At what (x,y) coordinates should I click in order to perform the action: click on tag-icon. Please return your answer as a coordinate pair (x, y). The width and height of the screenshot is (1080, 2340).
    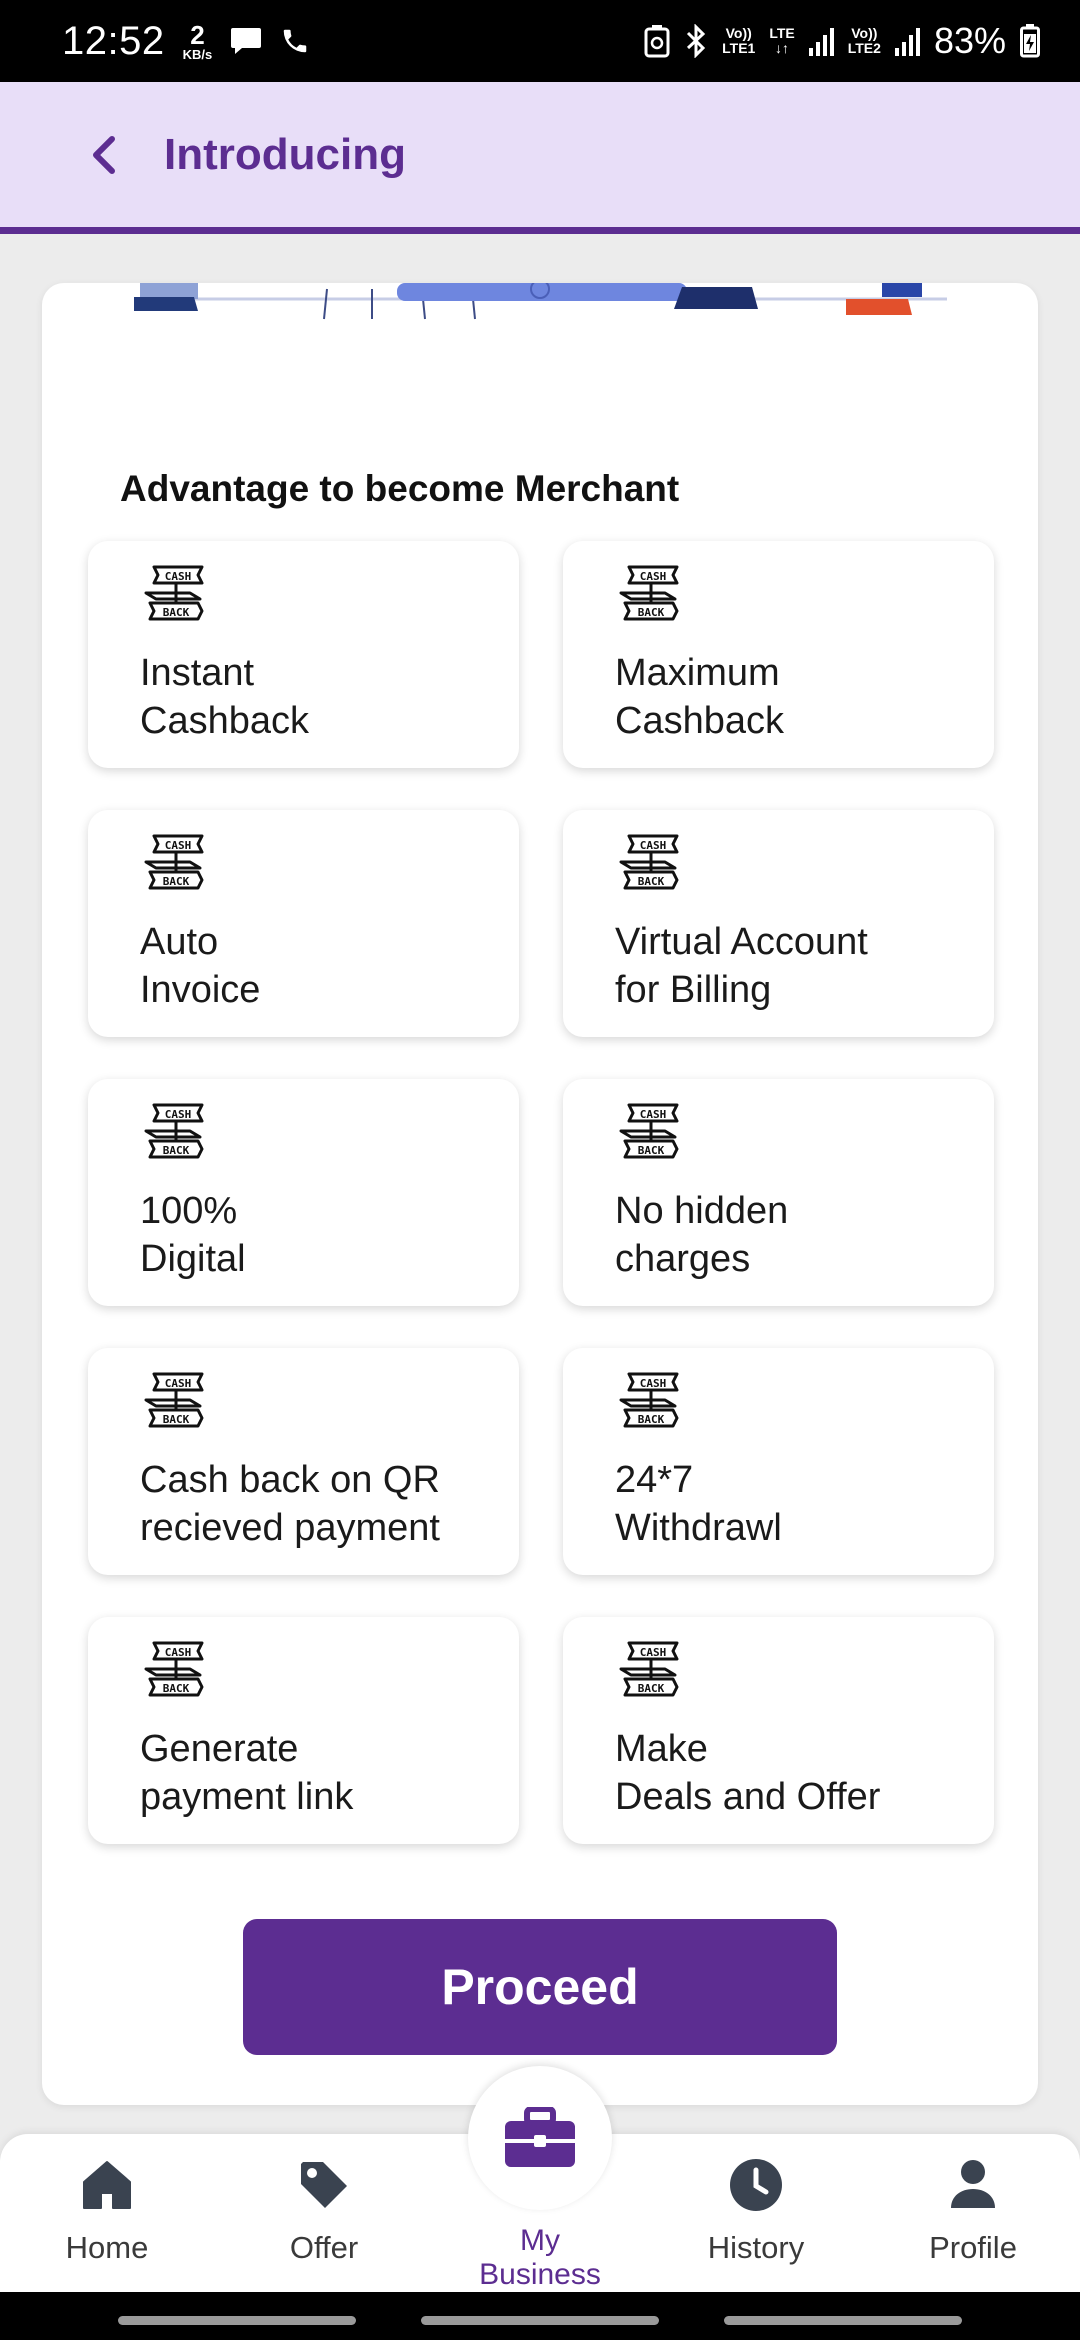
    Looking at the image, I should click on (324, 2185).